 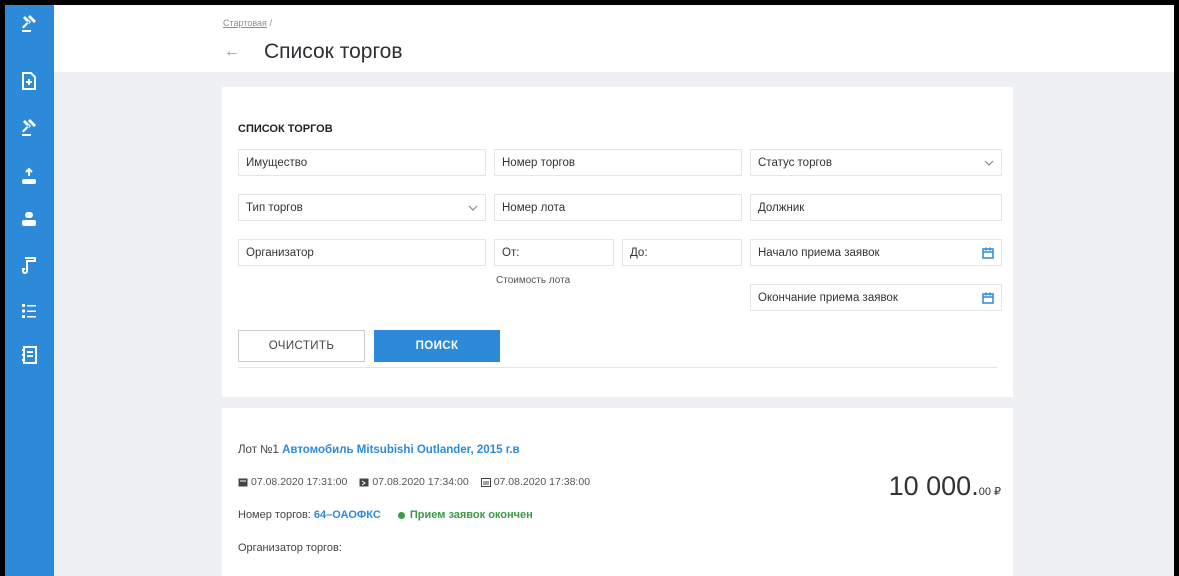 What do you see at coordinates (682, 252) in the screenshot?
I see `price-to-field: До:` at bounding box center [682, 252].